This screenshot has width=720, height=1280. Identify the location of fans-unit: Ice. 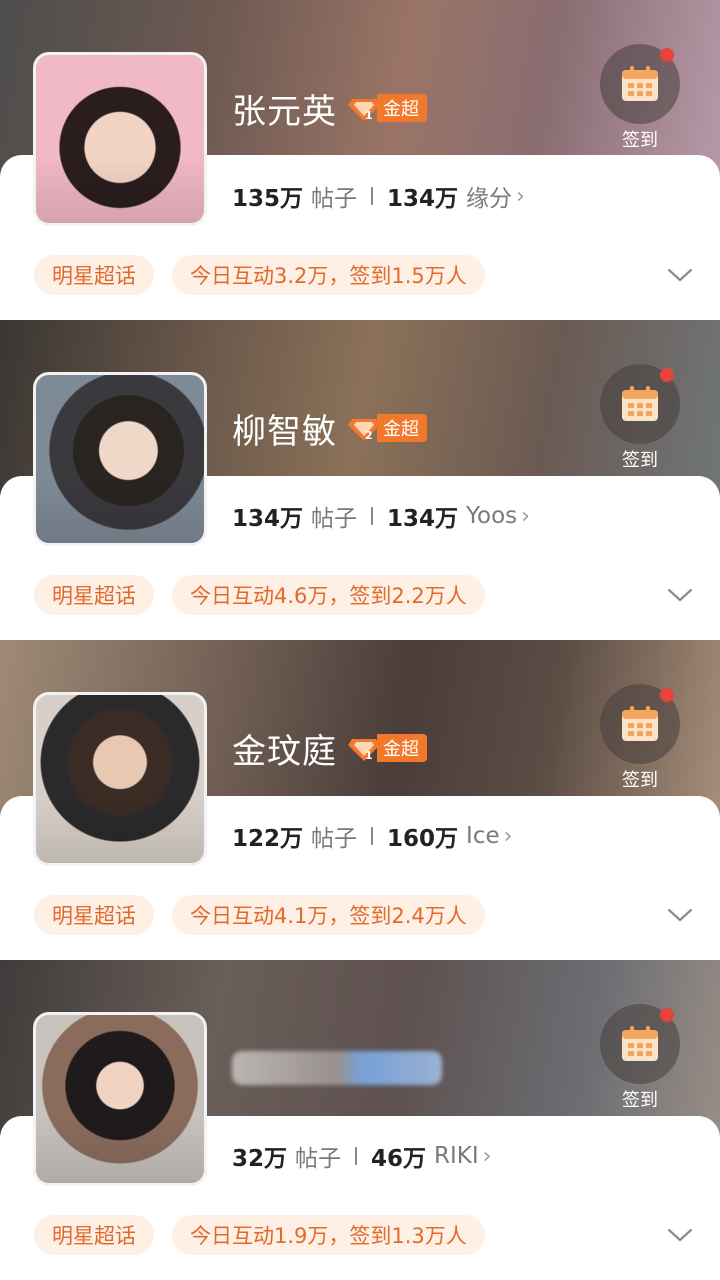
(483, 836).